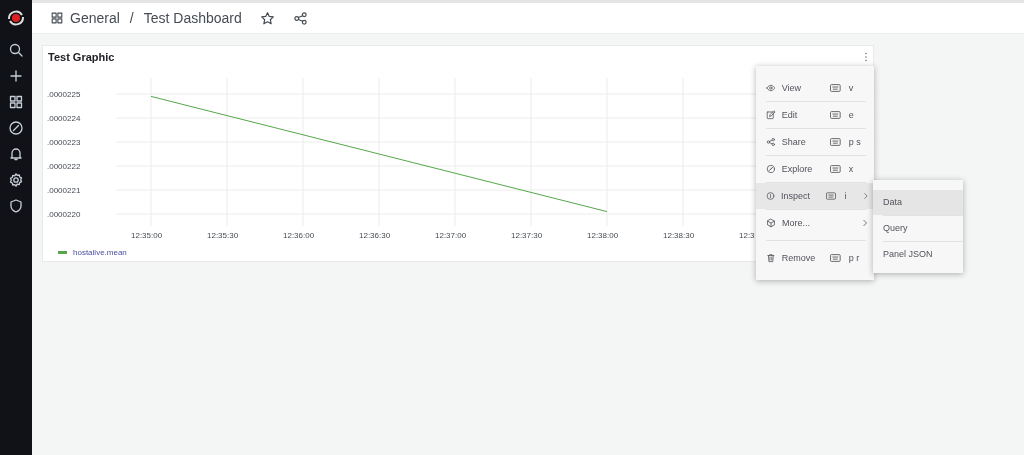 The width and height of the screenshot is (1024, 455). Describe the element at coordinates (64, 214) in the screenshot. I see `axis-label: .0000220` at that location.